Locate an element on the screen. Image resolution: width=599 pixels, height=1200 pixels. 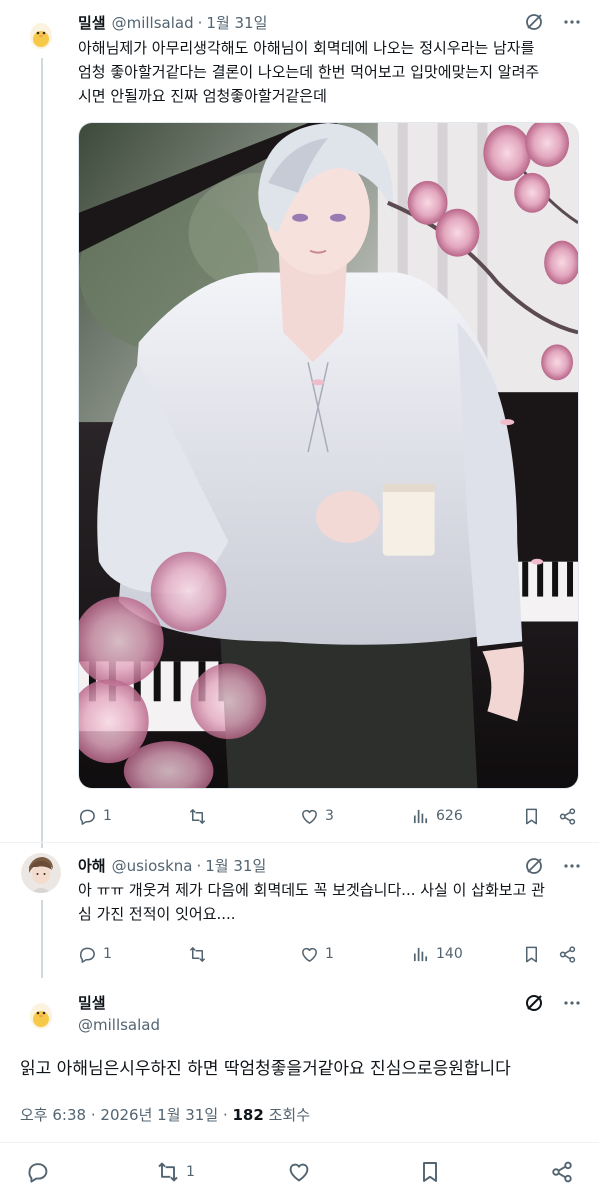
tweet1-top-icons is located at coordinates (553, 22).